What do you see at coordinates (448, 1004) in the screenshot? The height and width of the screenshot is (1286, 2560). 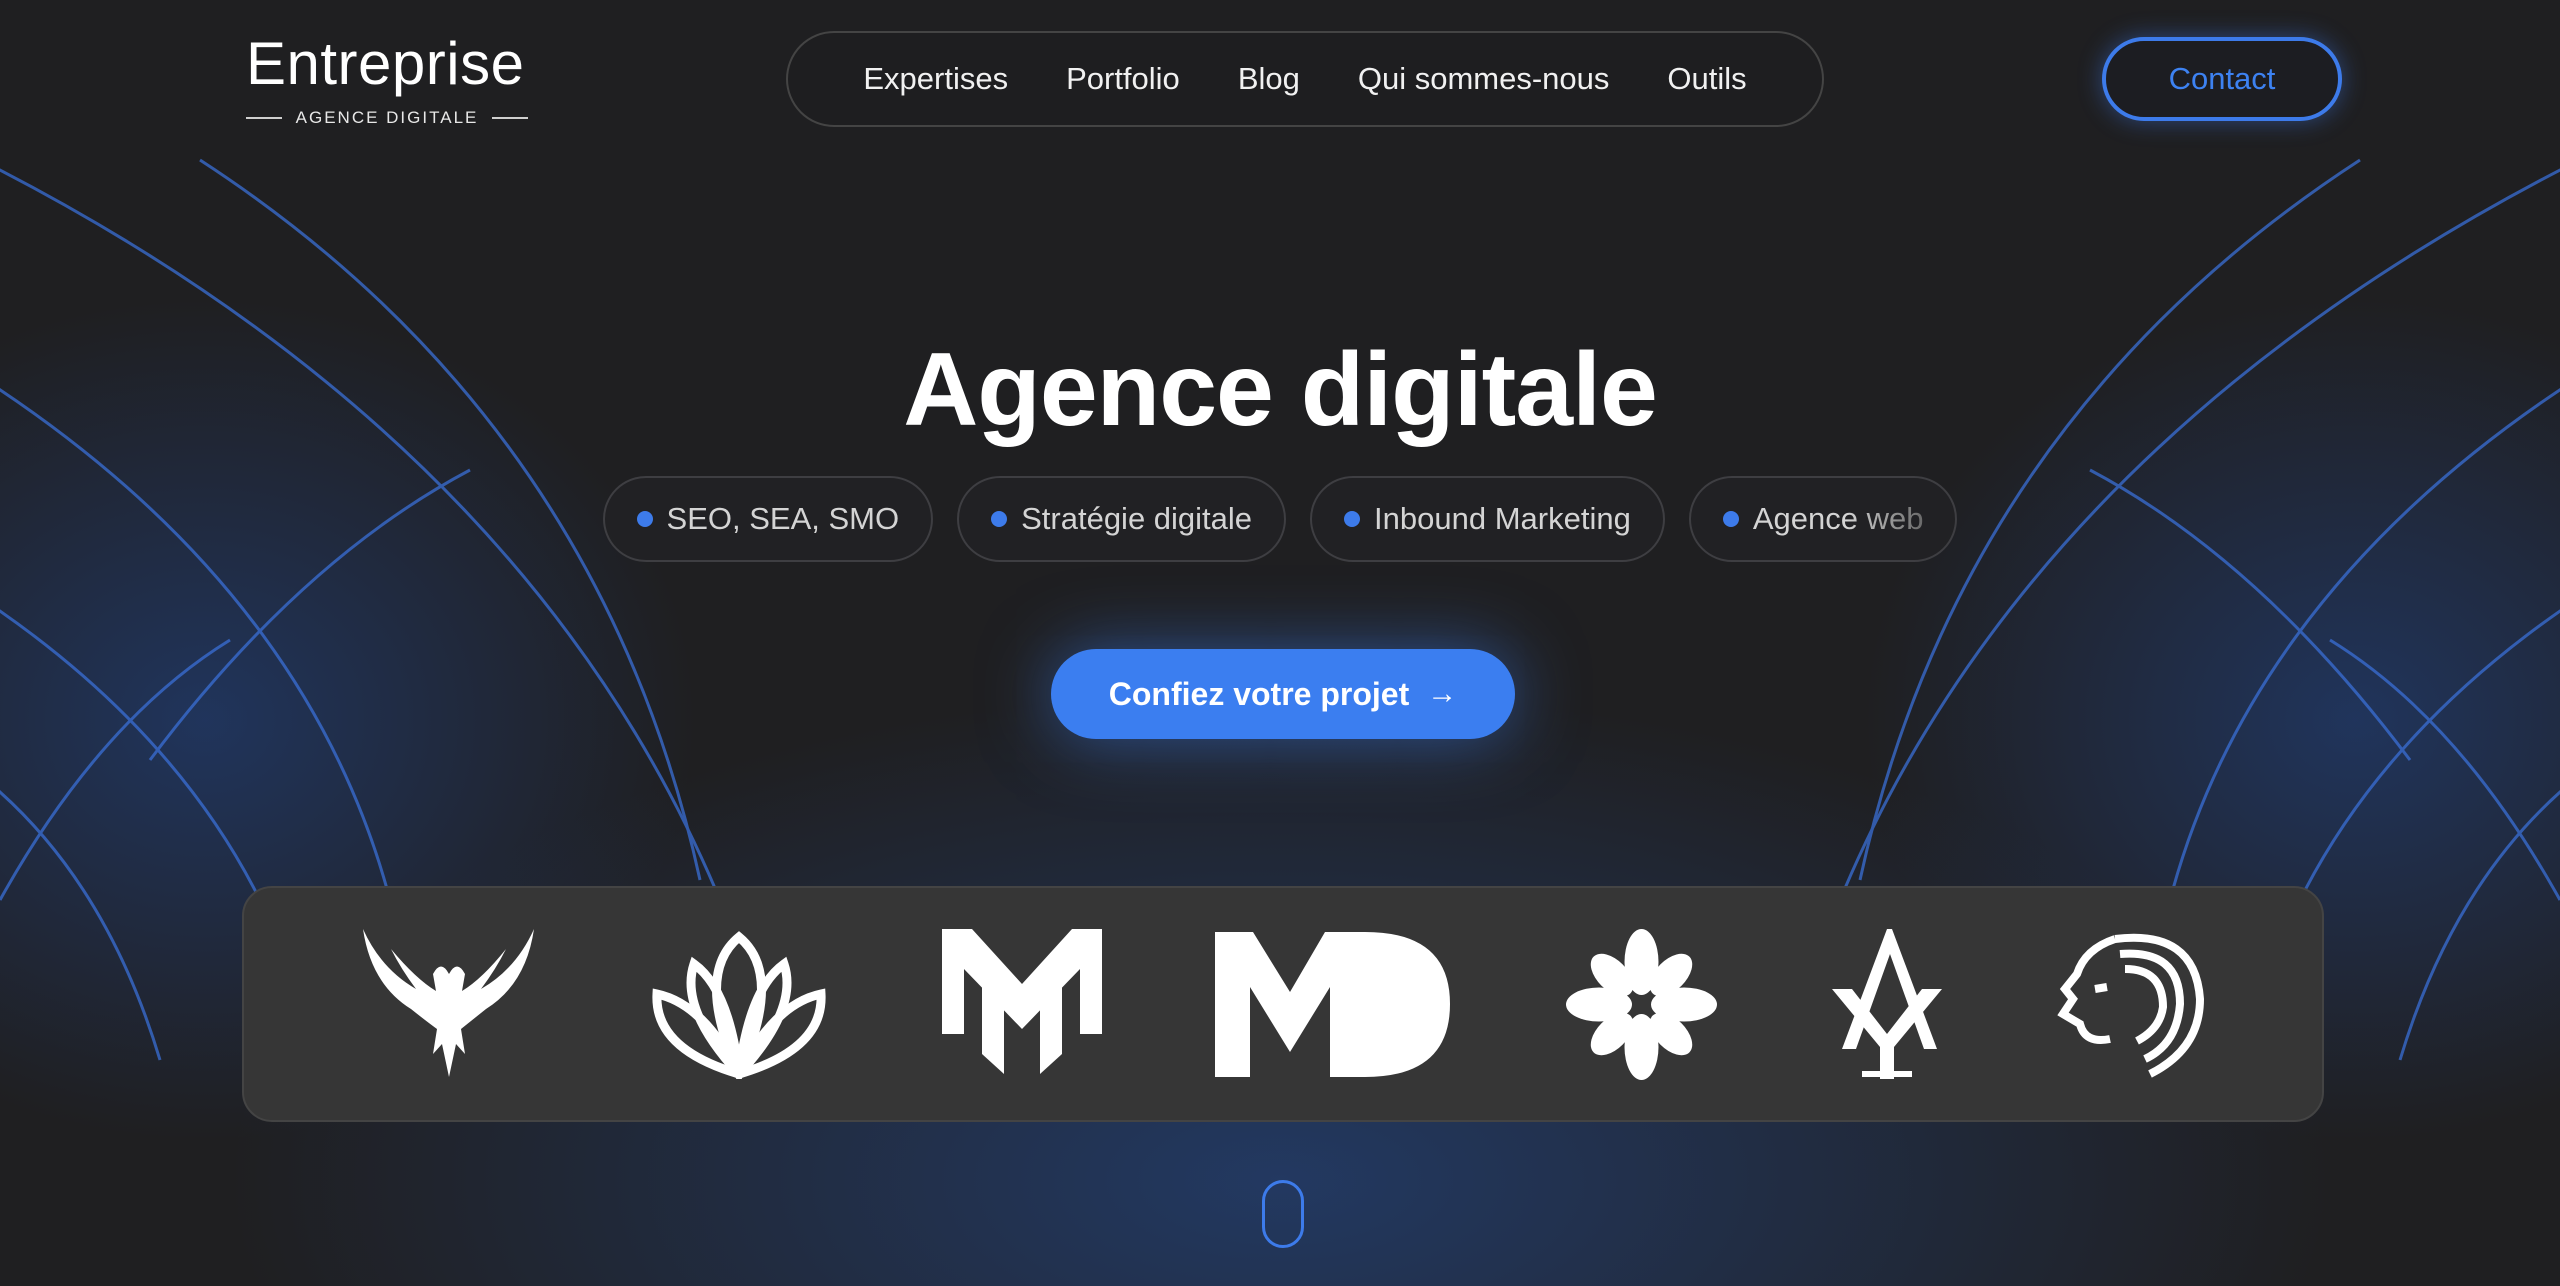 I see `eagle-logo` at bounding box center [448, 1004].